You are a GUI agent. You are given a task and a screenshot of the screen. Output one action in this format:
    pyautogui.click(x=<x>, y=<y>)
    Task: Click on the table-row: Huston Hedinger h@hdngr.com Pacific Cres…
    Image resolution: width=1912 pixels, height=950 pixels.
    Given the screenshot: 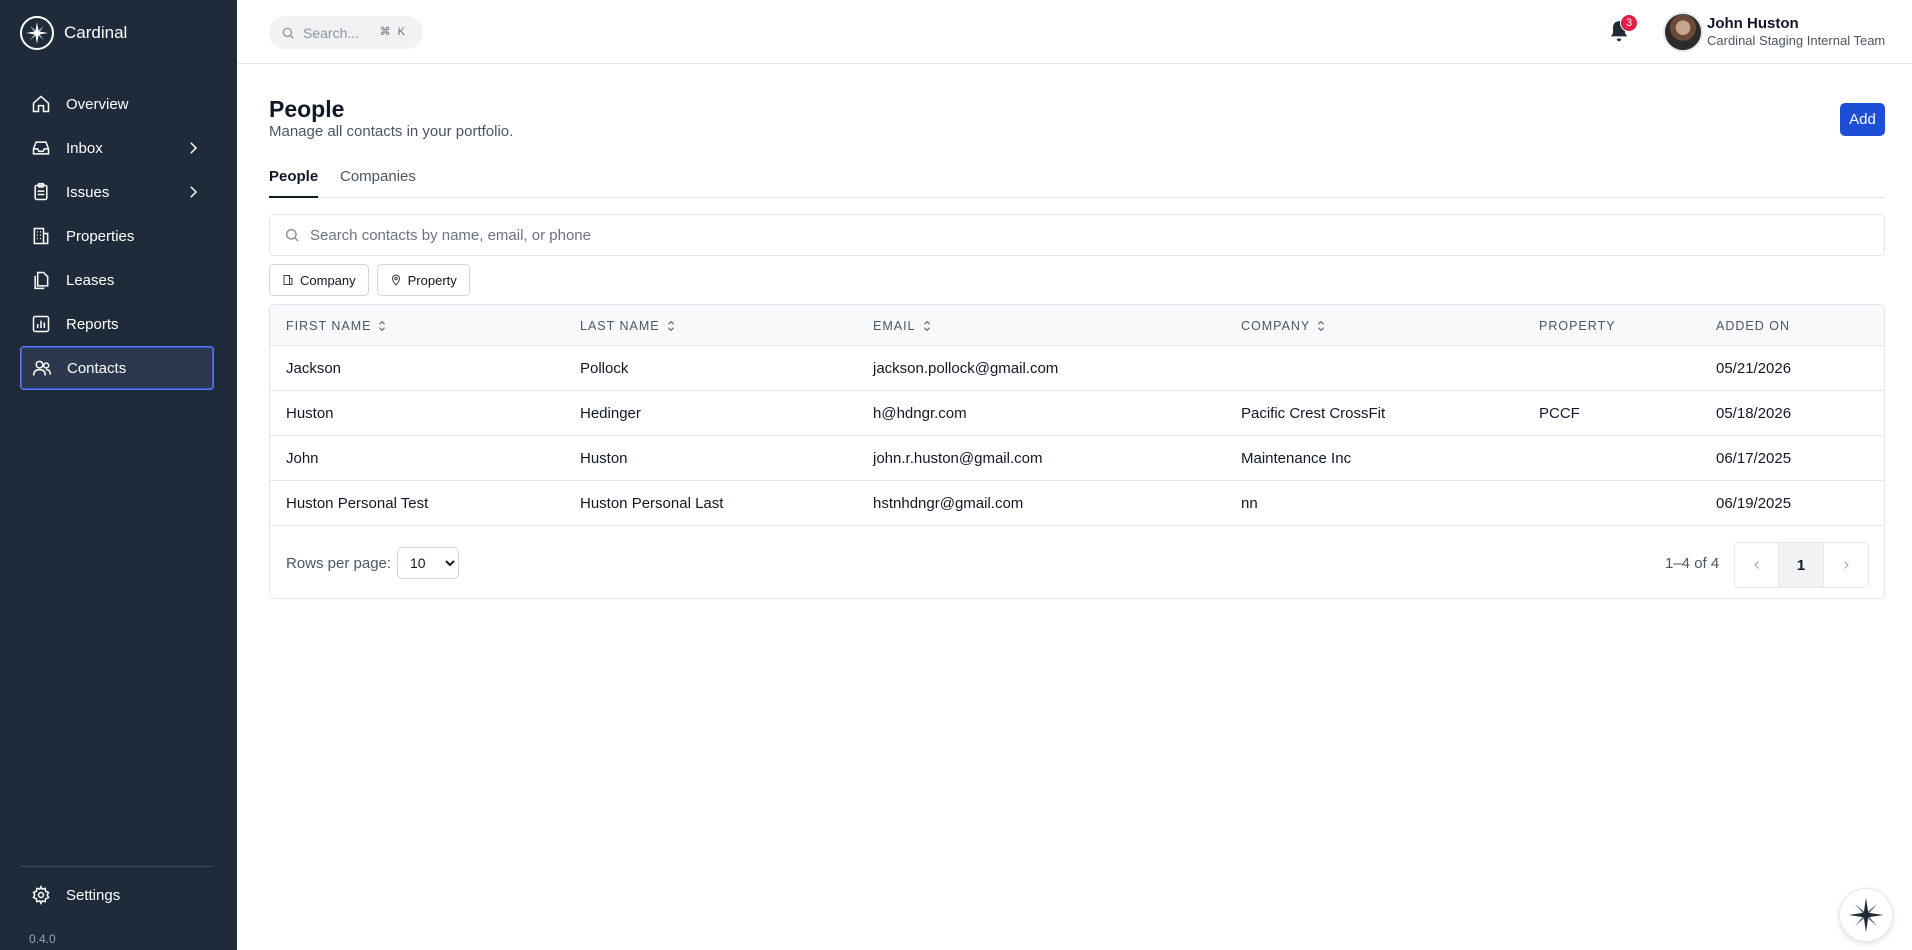 What is the action you would take?
    pyautogui.click(x=1077, y=413)
    